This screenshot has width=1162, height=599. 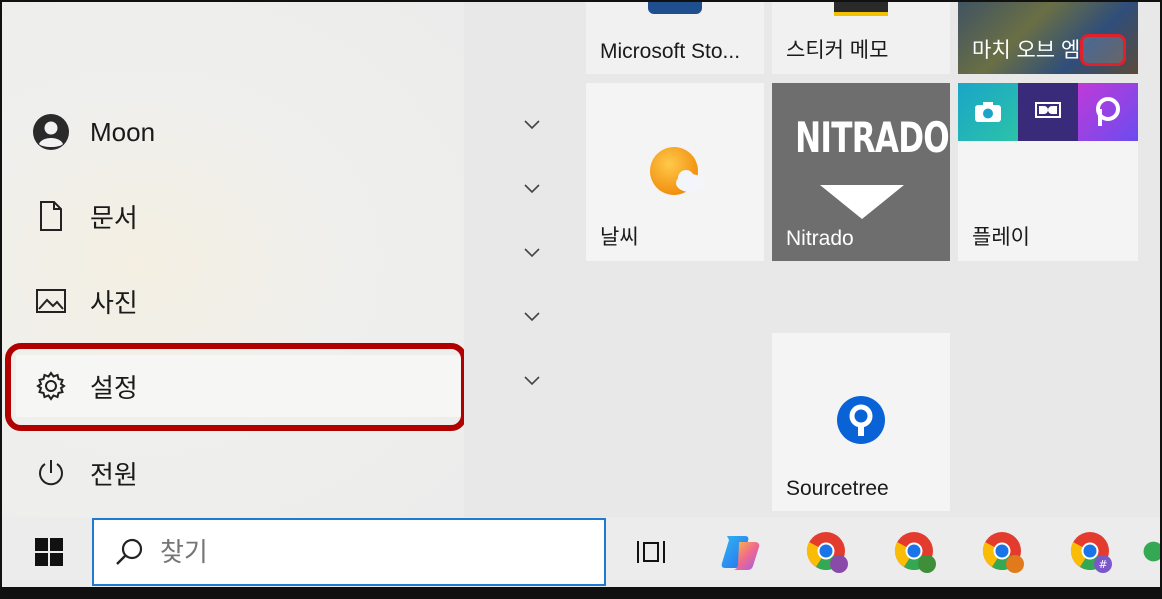 What do you see at coordinates (238, 216) in the screenshot?
I see `nav-item-documents: 문서` at bounding box center [238, 216].